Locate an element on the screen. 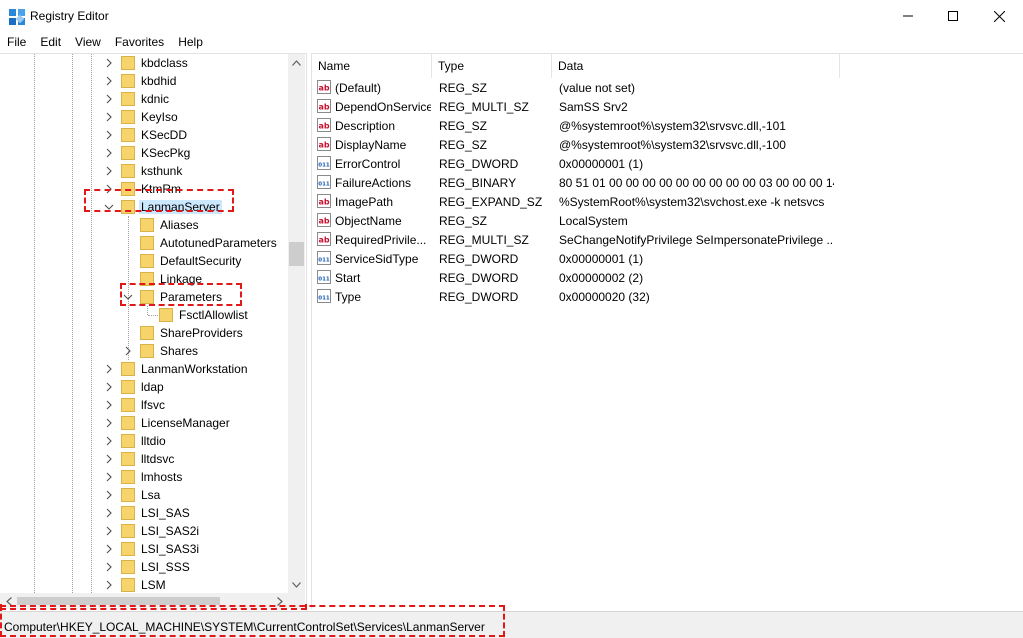 The image size is (1023, 638). menu-file: File is located at coordinates (16, 42).